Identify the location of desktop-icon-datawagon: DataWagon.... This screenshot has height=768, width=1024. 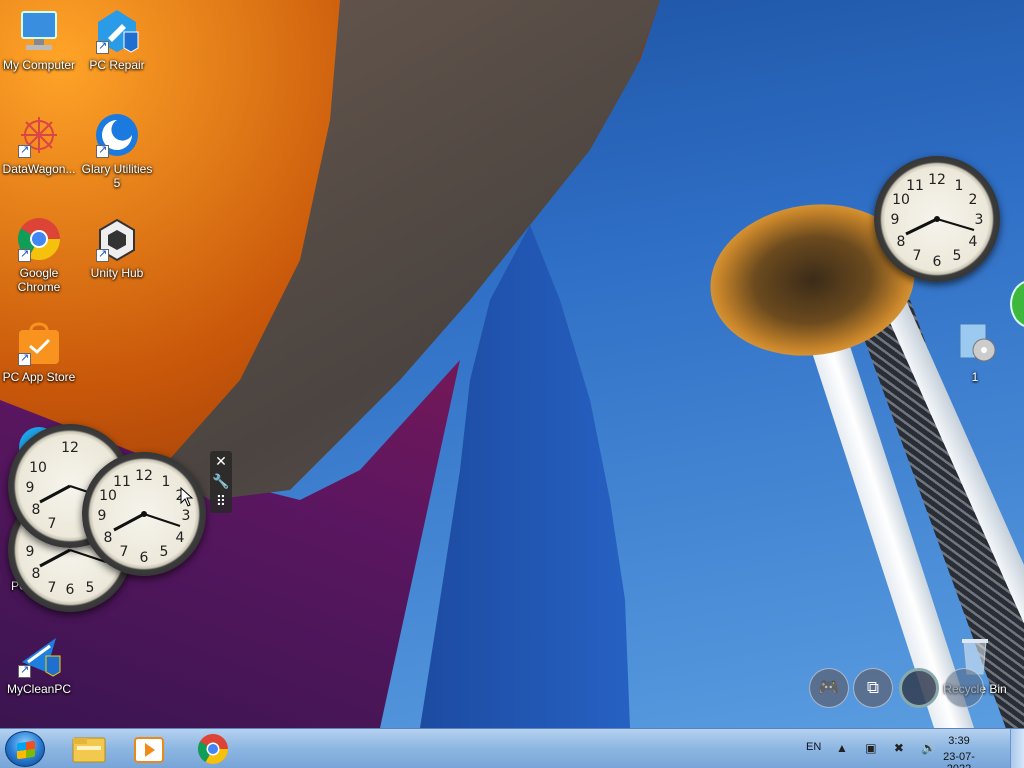
(39, 144).